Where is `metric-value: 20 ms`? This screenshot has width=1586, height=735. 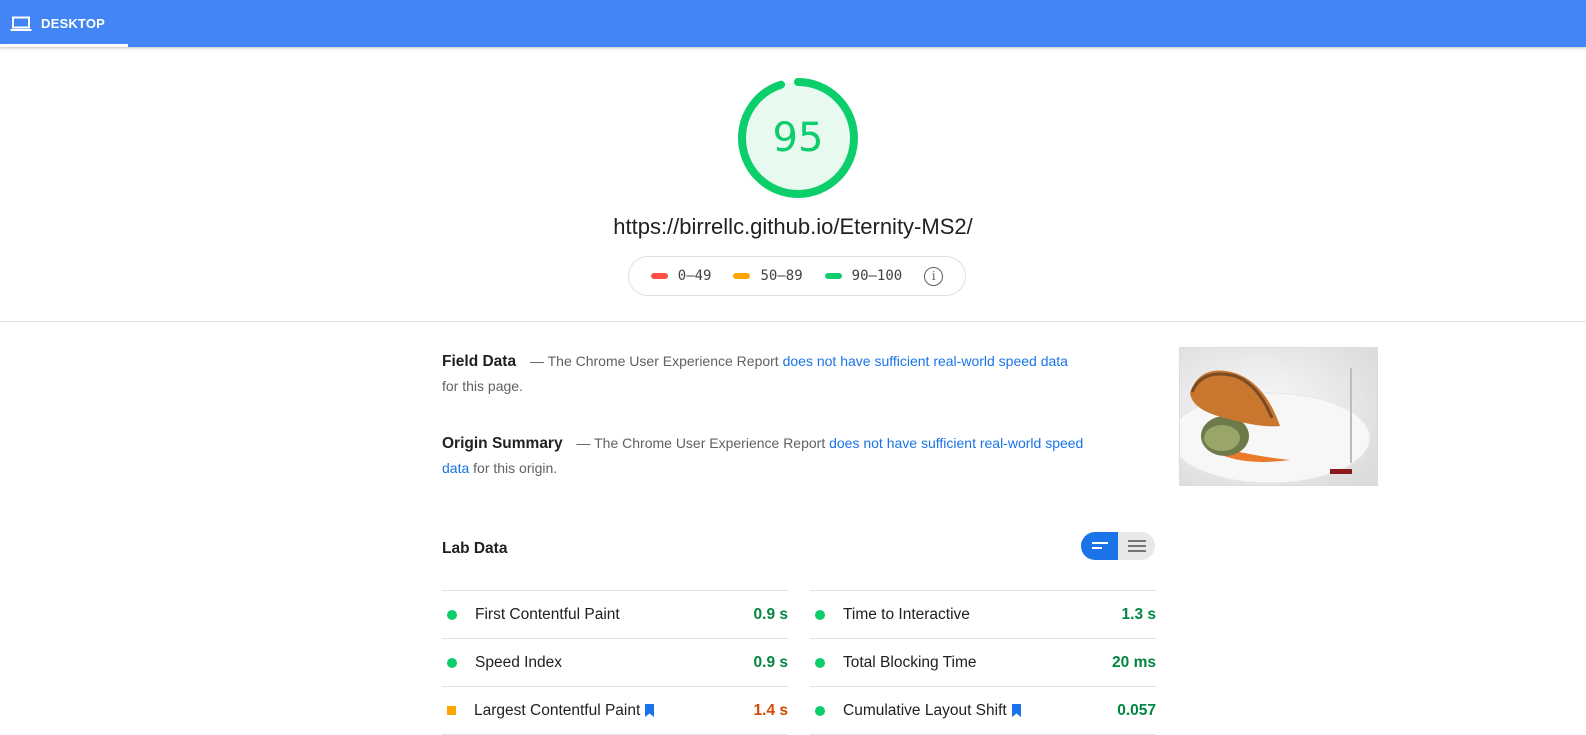
metric-value: 20 ms is located at coordinates (1134, 662).